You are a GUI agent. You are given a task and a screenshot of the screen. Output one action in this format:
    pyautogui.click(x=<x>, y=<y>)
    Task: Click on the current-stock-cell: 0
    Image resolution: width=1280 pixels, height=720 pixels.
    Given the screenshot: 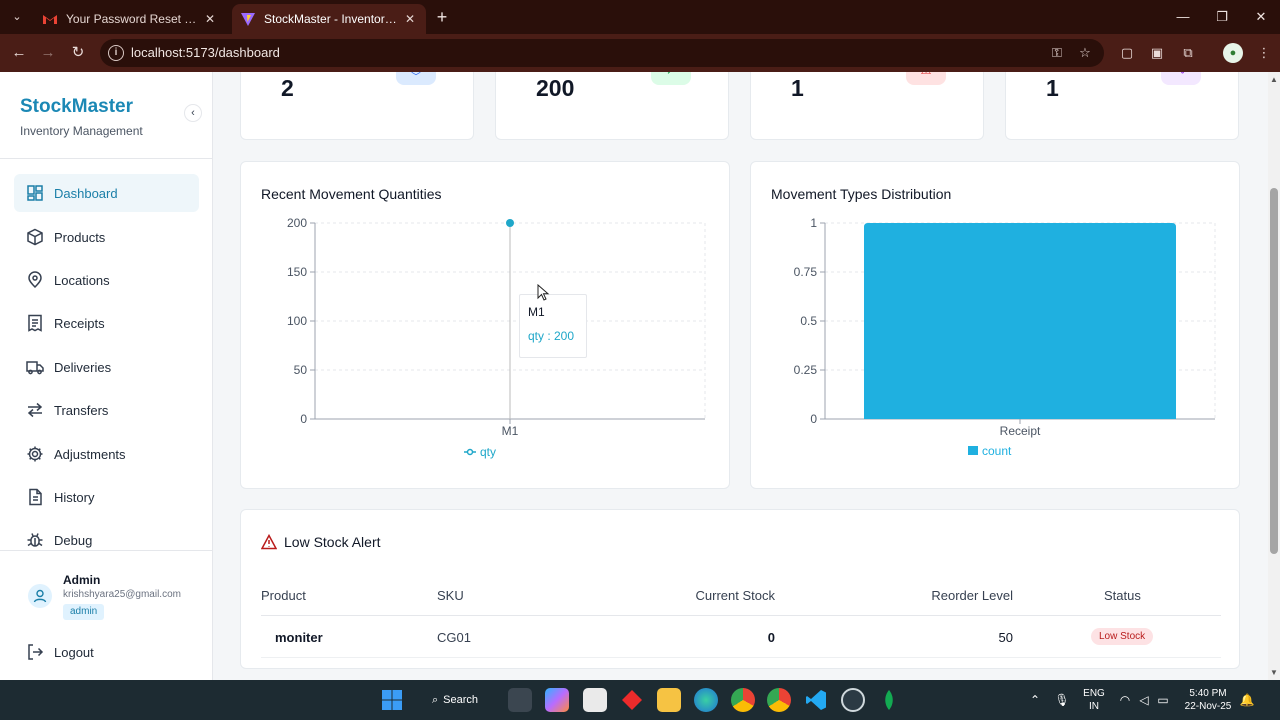 What is the action you would take?
    pyautogui.click(x=771, y=637)
    